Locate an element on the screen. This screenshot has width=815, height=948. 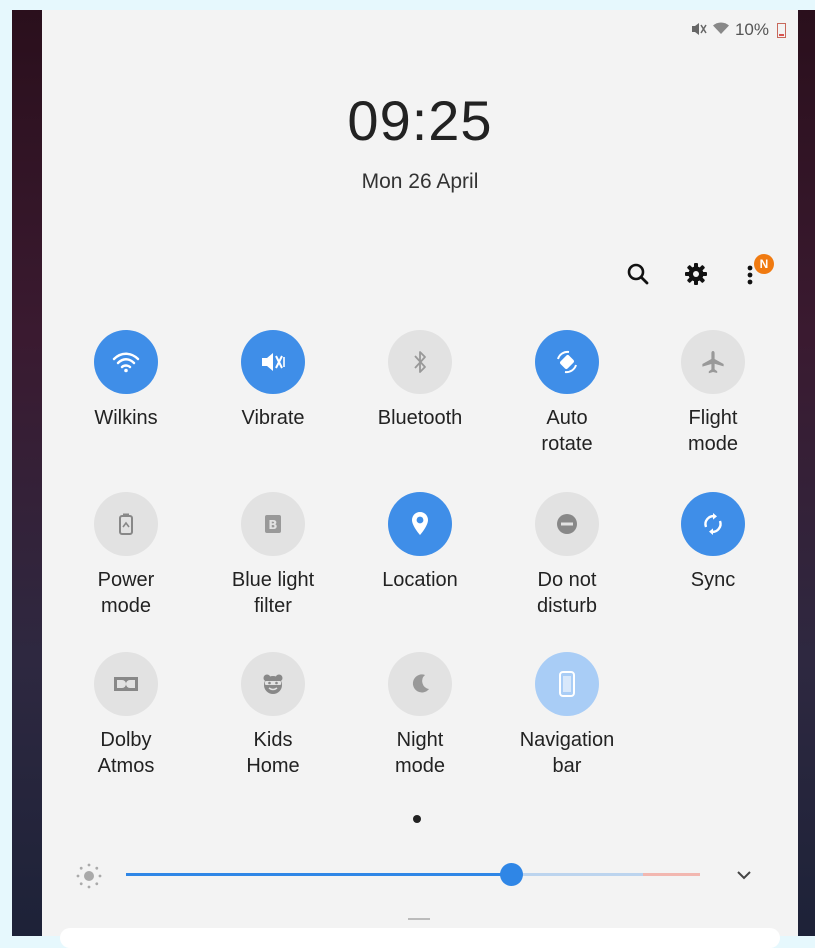
tile-label: Blue light filter is located at coordinates (273, 593).